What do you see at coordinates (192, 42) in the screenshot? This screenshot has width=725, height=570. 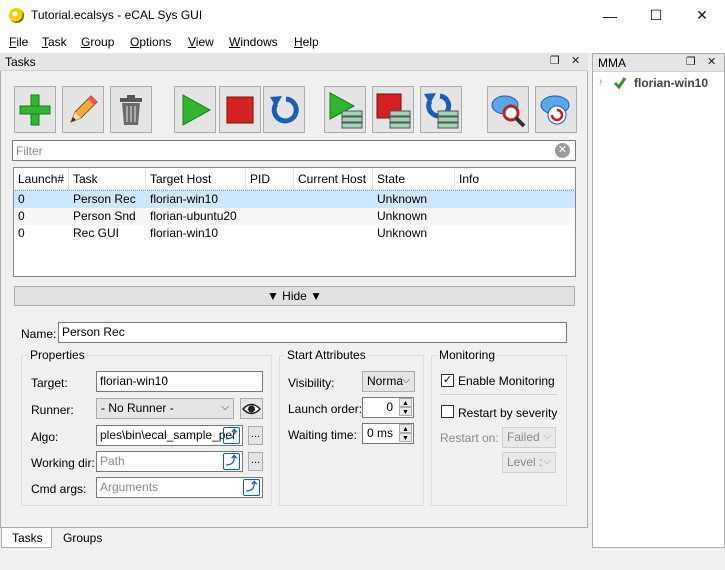 I see `menu-mnemonic: V` at bounding box center [192, 42].